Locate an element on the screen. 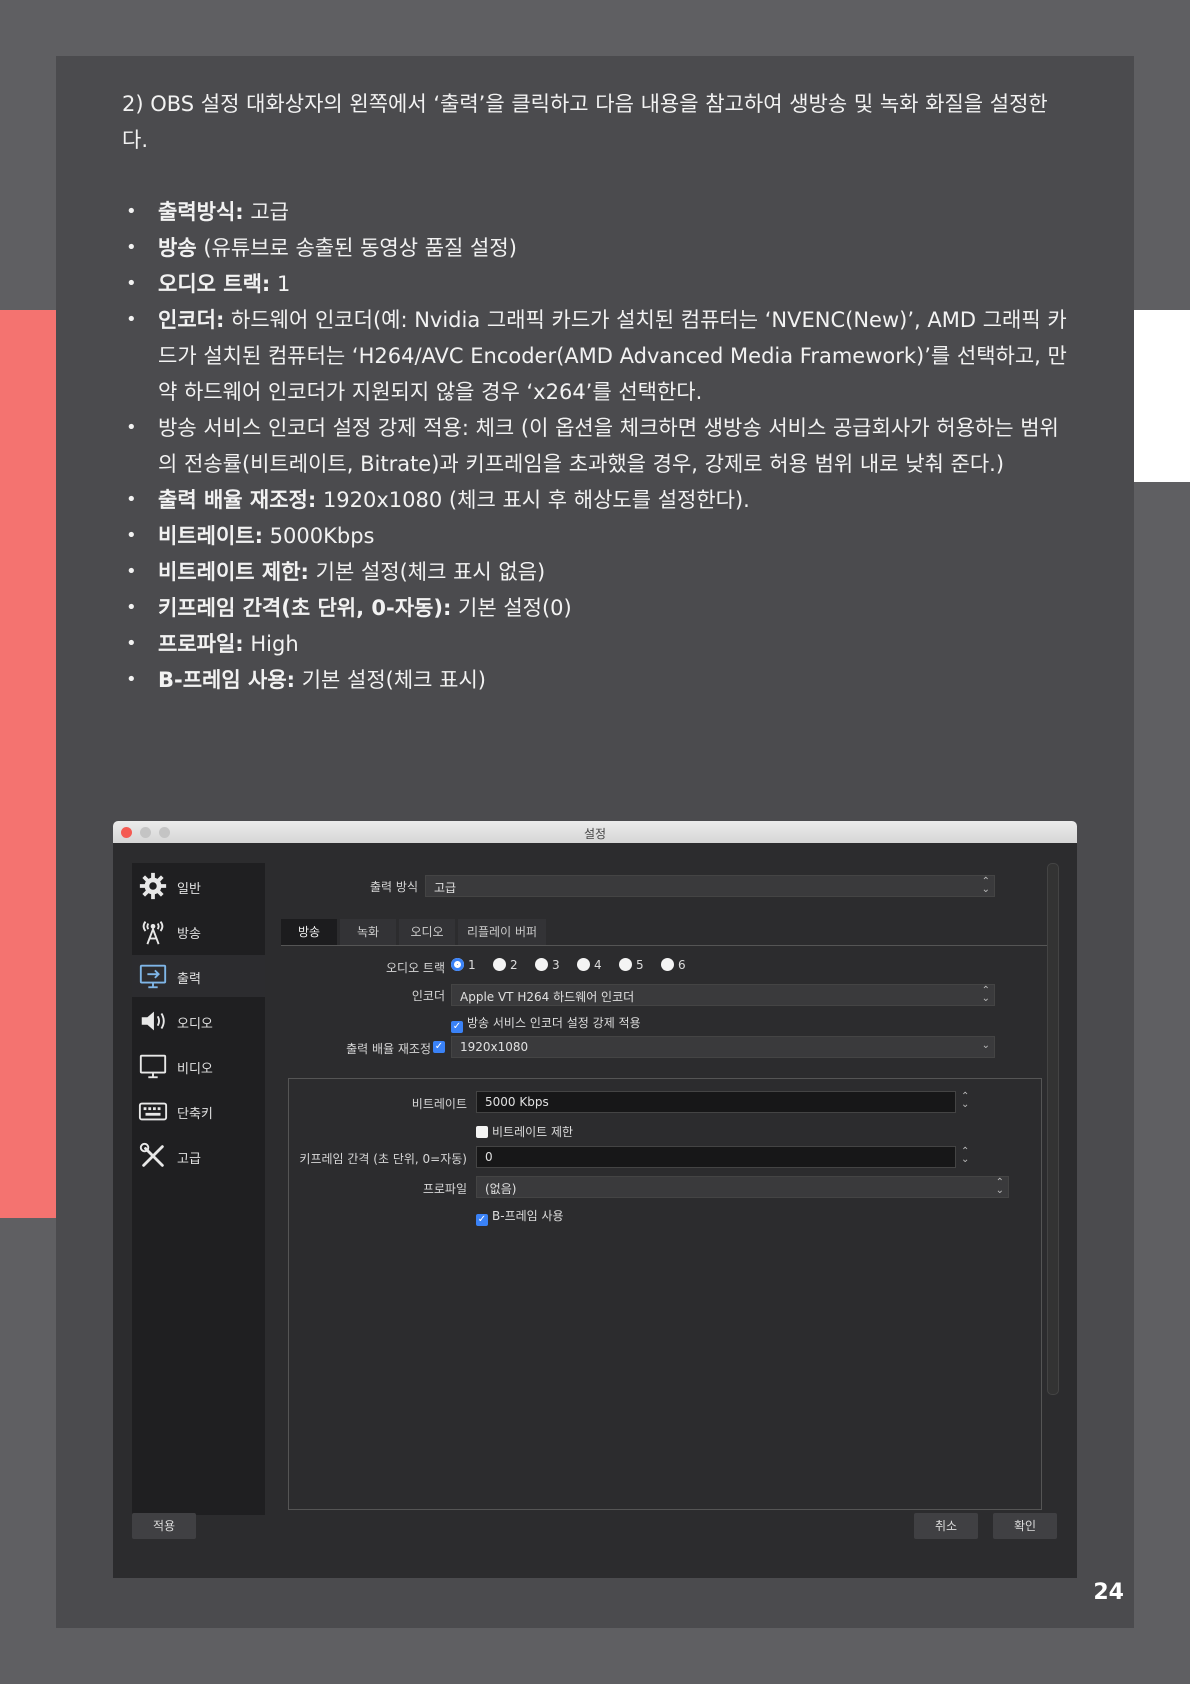 The height and width of the screenshot is (1684, 1190). enforce-encoder-checkbox: ✓ 방송 서비스 인코더 설정 강제 적용 is located at coordinates (546, 1023).